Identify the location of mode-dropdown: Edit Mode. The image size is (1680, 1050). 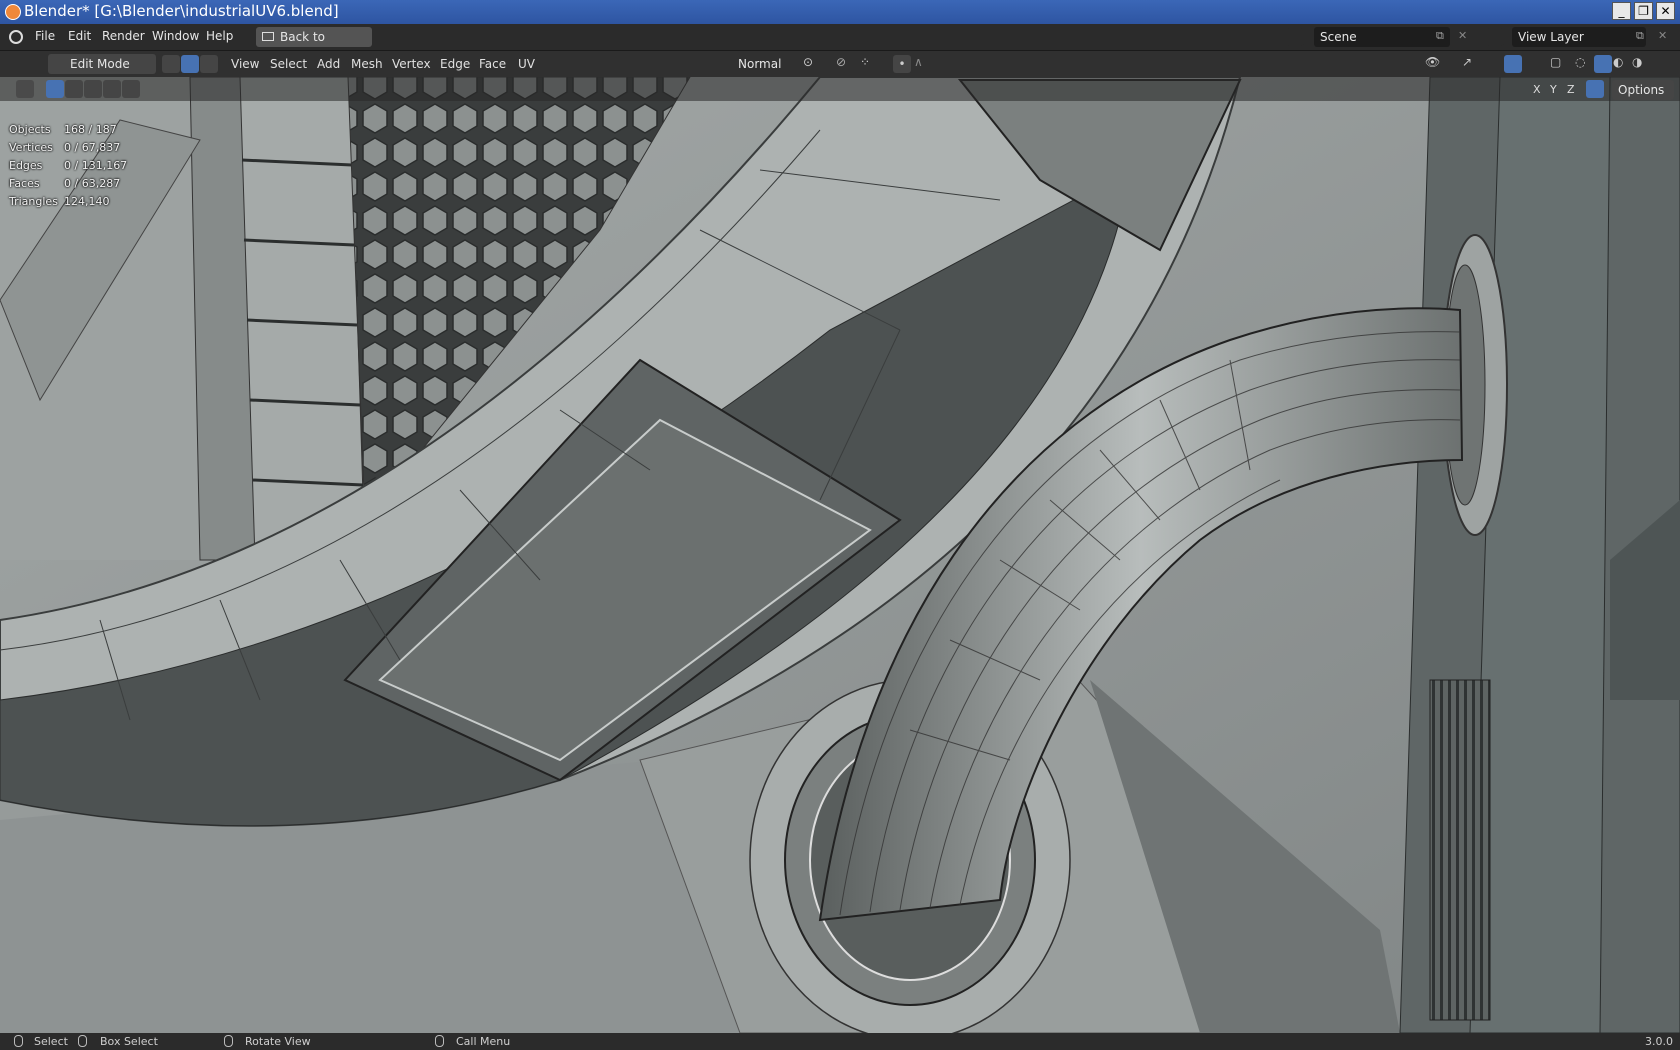
(102, 64).